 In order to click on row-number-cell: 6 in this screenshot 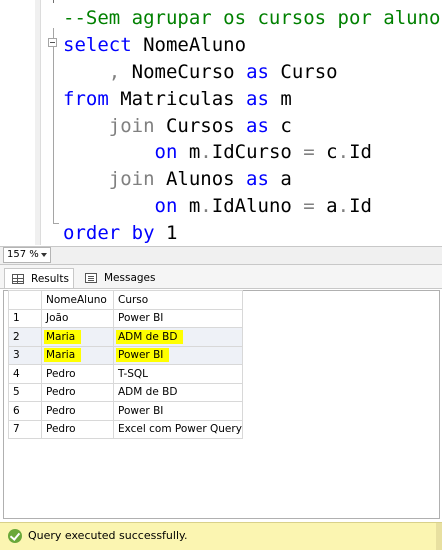, I will do `click(25, 411)`.